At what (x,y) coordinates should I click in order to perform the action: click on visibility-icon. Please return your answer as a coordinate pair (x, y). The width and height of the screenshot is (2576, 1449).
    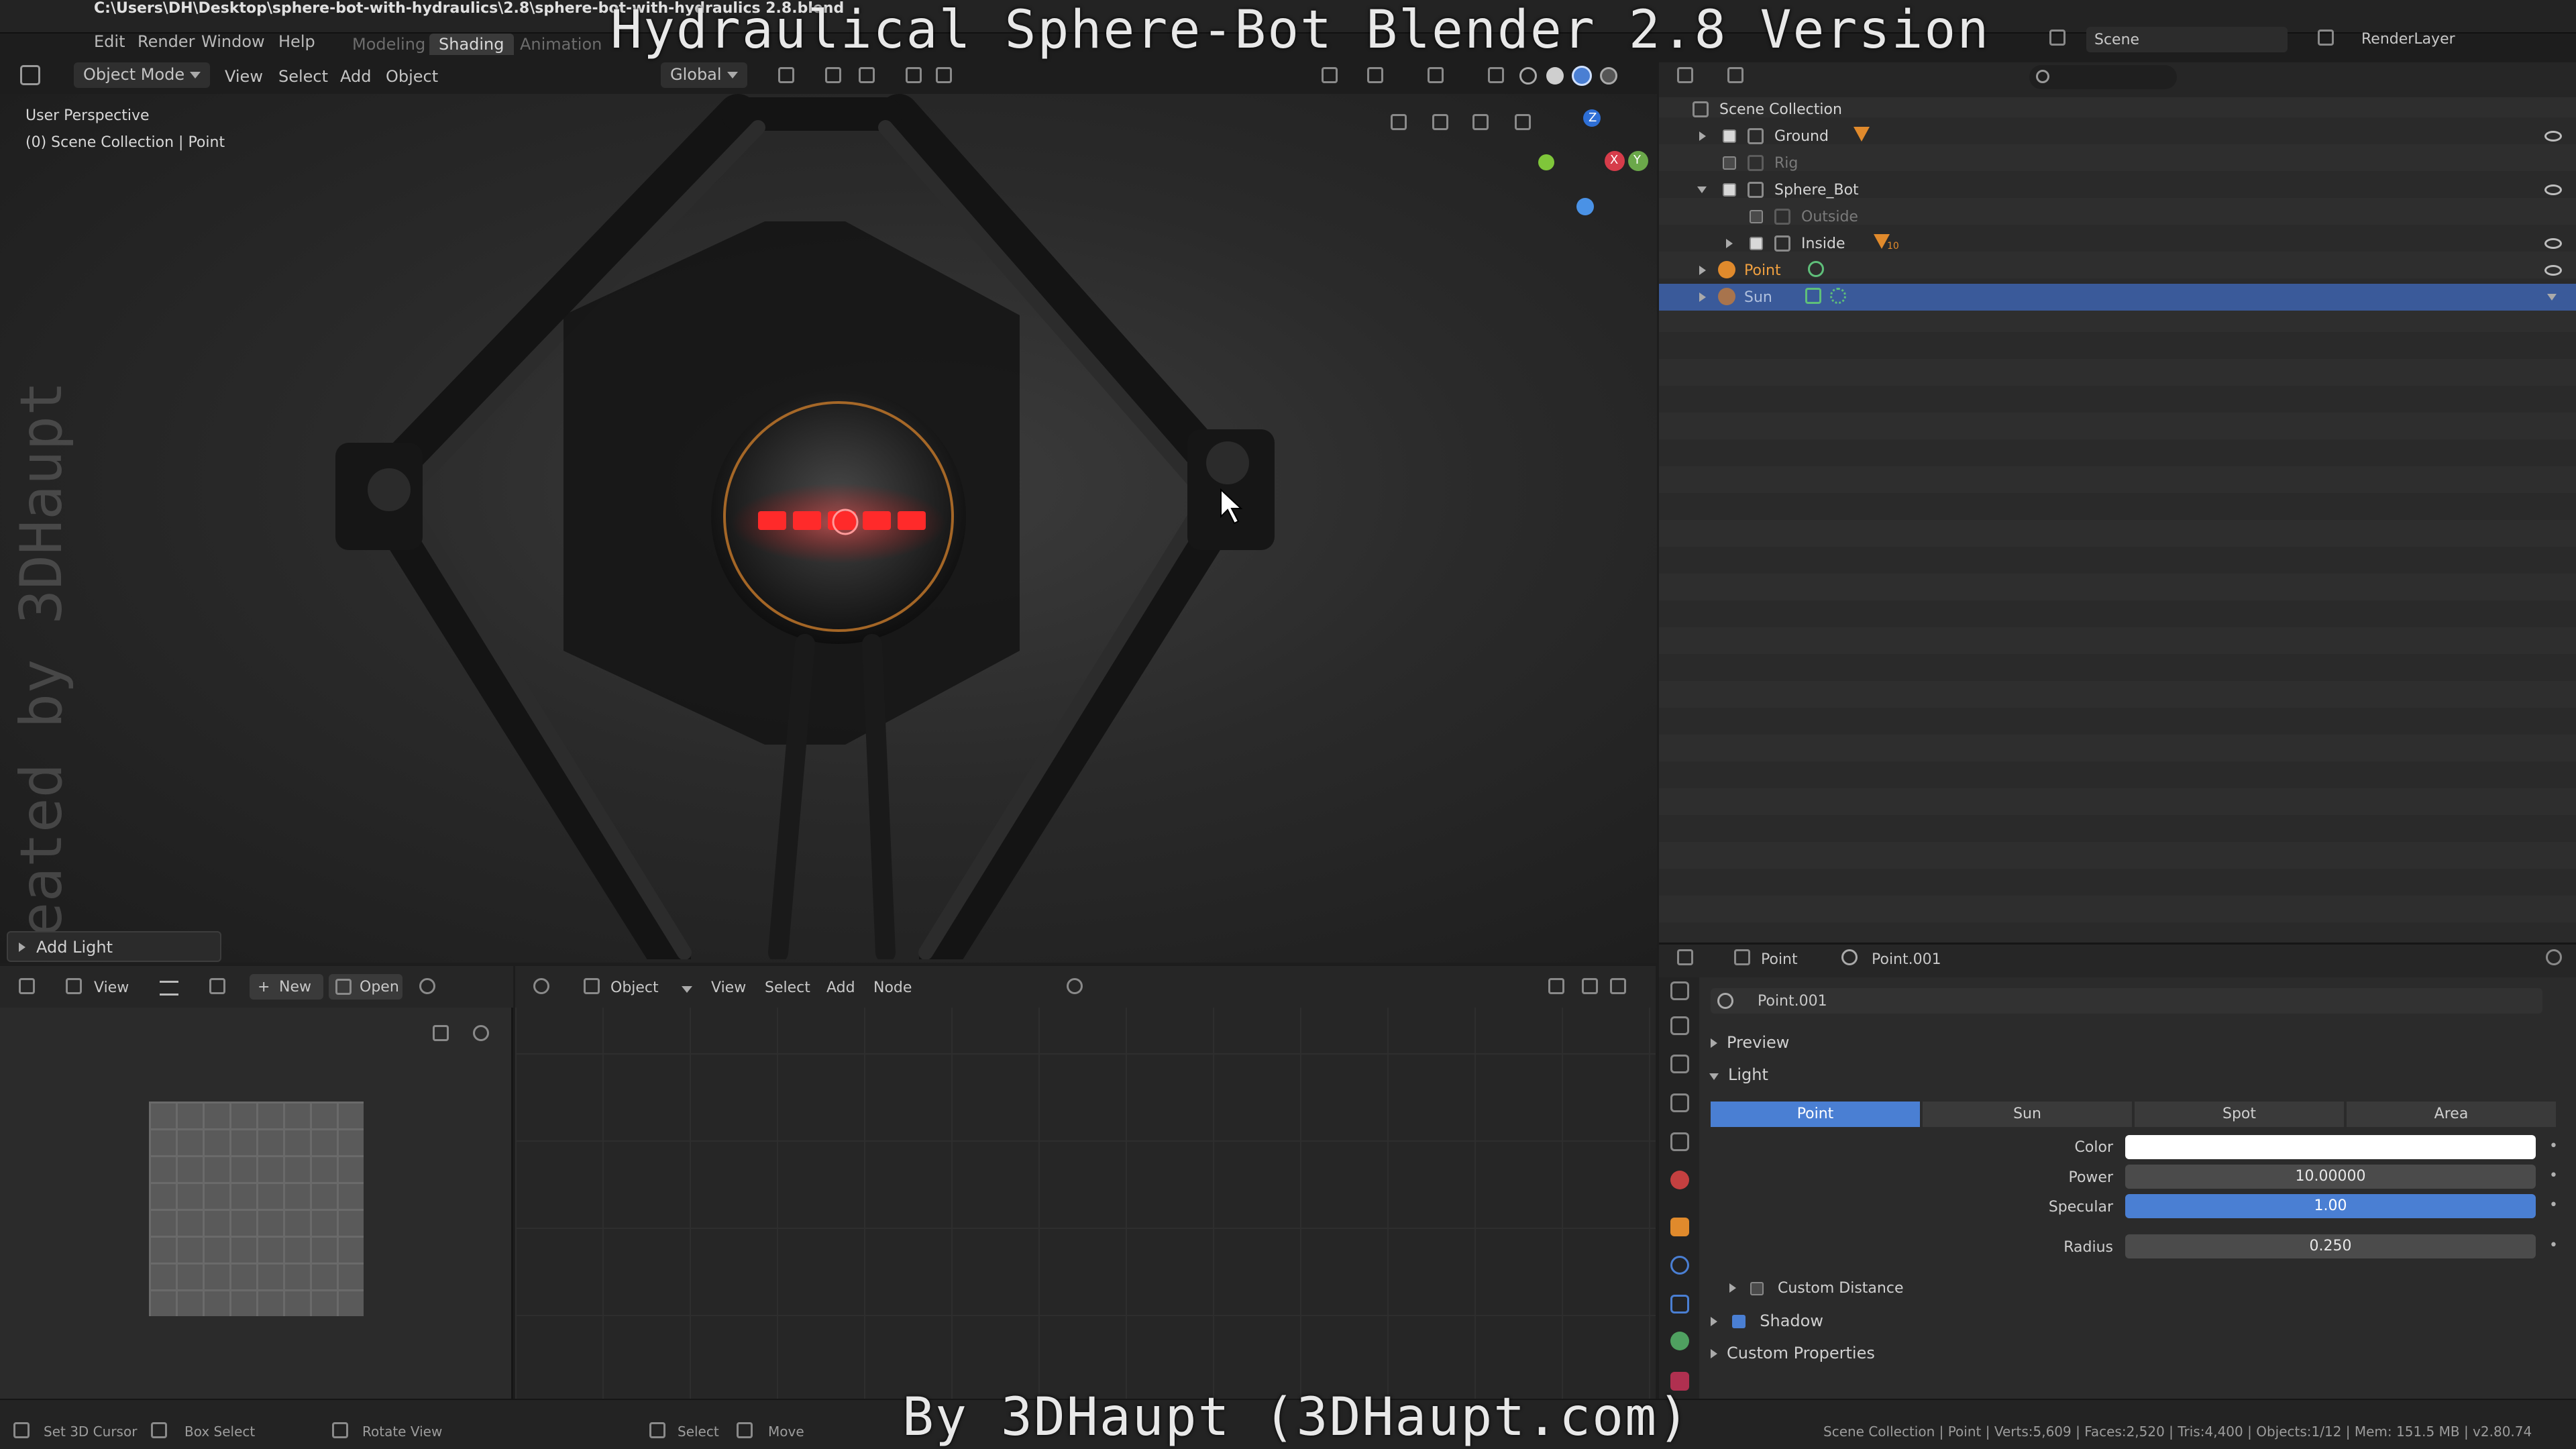
    Looking at the image, I should click on (1330, 75).